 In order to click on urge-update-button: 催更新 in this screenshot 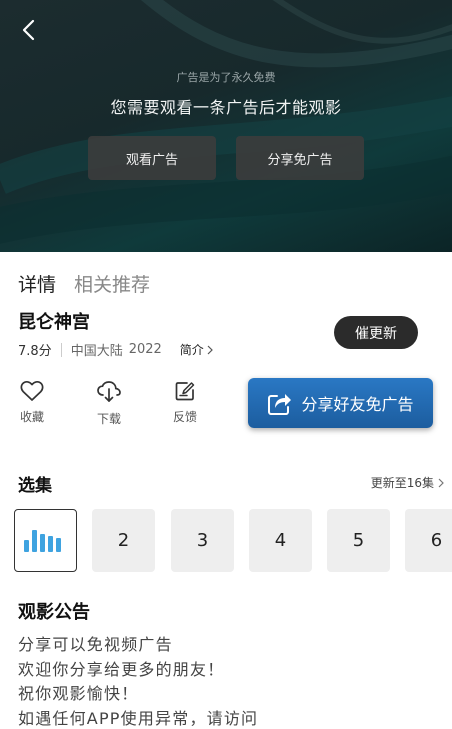, I will do `click(376, 332)`.